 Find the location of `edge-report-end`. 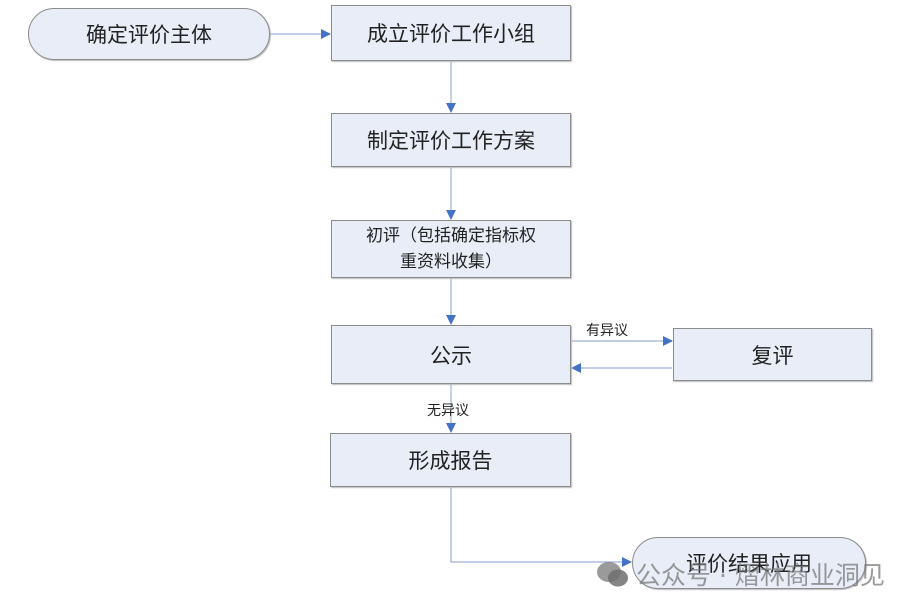

edge-report-end is located at coordinates (541, 527).